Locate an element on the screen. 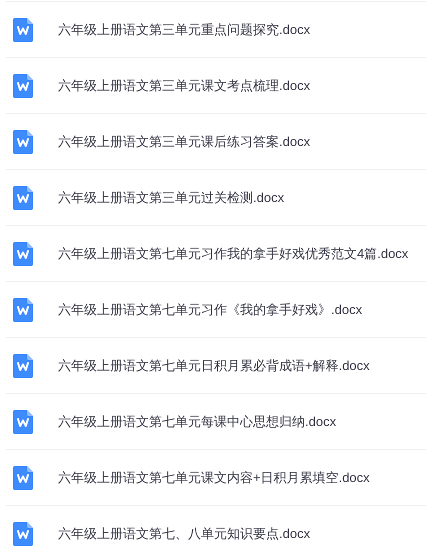 The height and width of the screenshot is (557, 426). file-row: 六年级上册语文第七单元习作我的拿手好戏优秀范文4篇.docx is located at coordinates (216, 254).